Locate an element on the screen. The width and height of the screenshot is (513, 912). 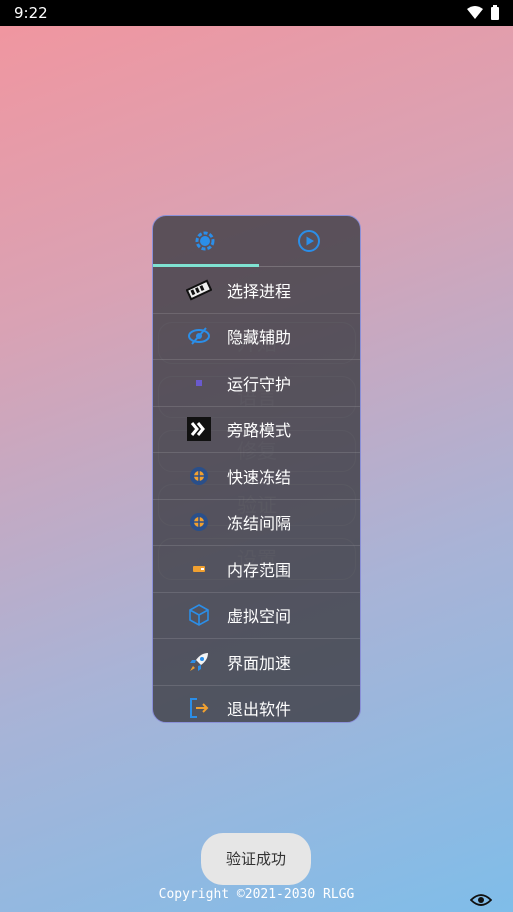
menu-item-bypass-mode: 旁路模式 is located at coordinates (256, 429).